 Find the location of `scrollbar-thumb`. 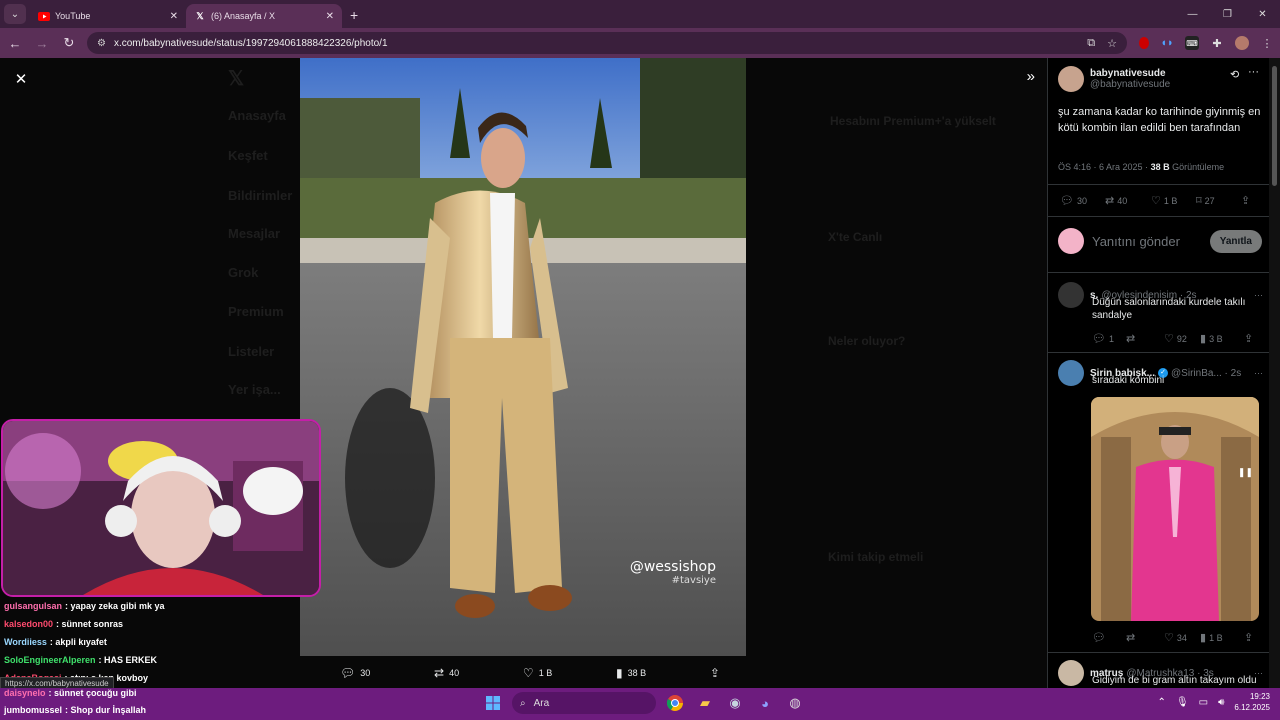

scrollbar-thumb is located at coordinates (1274, 126).